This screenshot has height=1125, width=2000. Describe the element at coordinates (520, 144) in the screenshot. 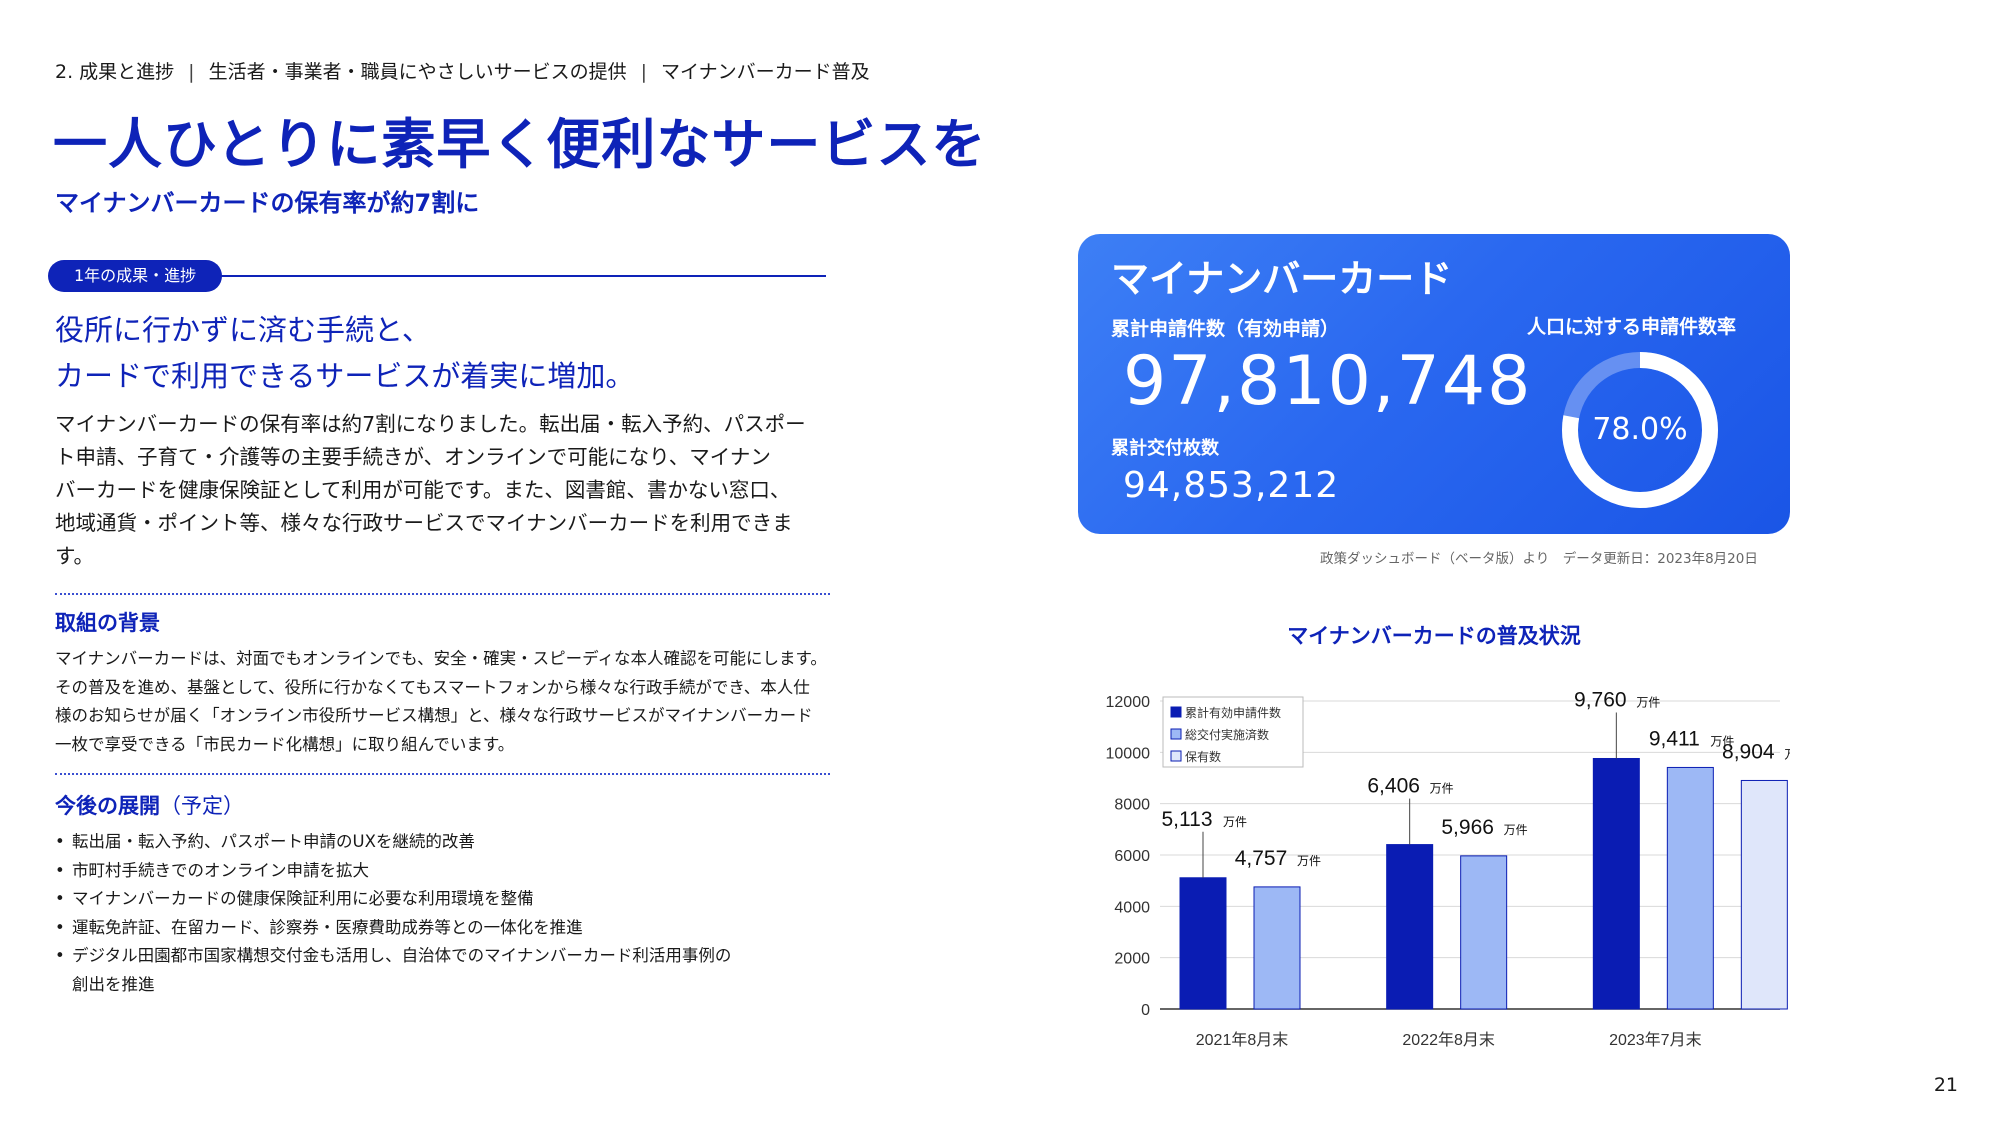

I see `page-title: 一人ひとりに素早く便利なサービスを` at that location.